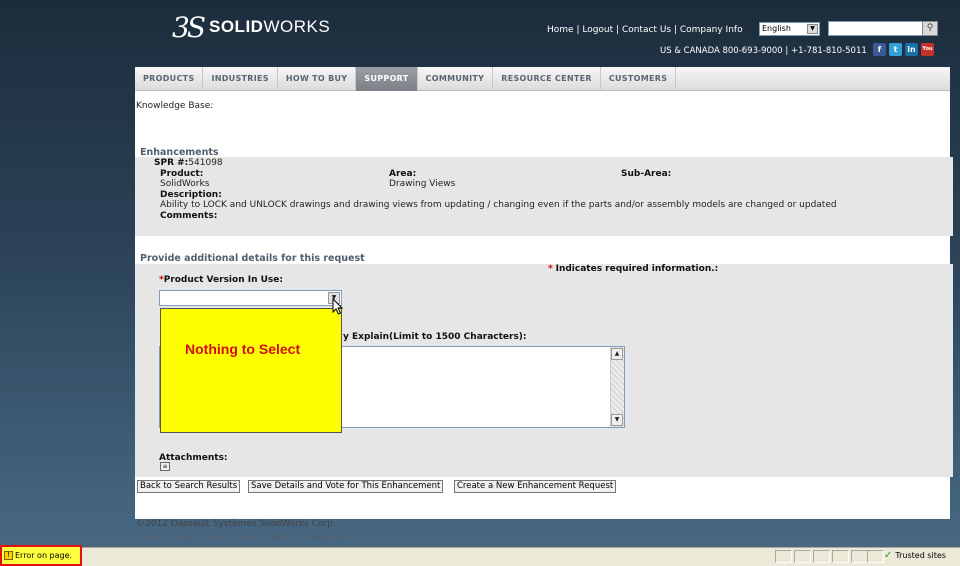 The width and height of the screenshot is (960, 566). What do you see at coordinates (812, 29) in the screenshot?
I see `chevron-down-icon: ▼` at bounding box center [812, 29].